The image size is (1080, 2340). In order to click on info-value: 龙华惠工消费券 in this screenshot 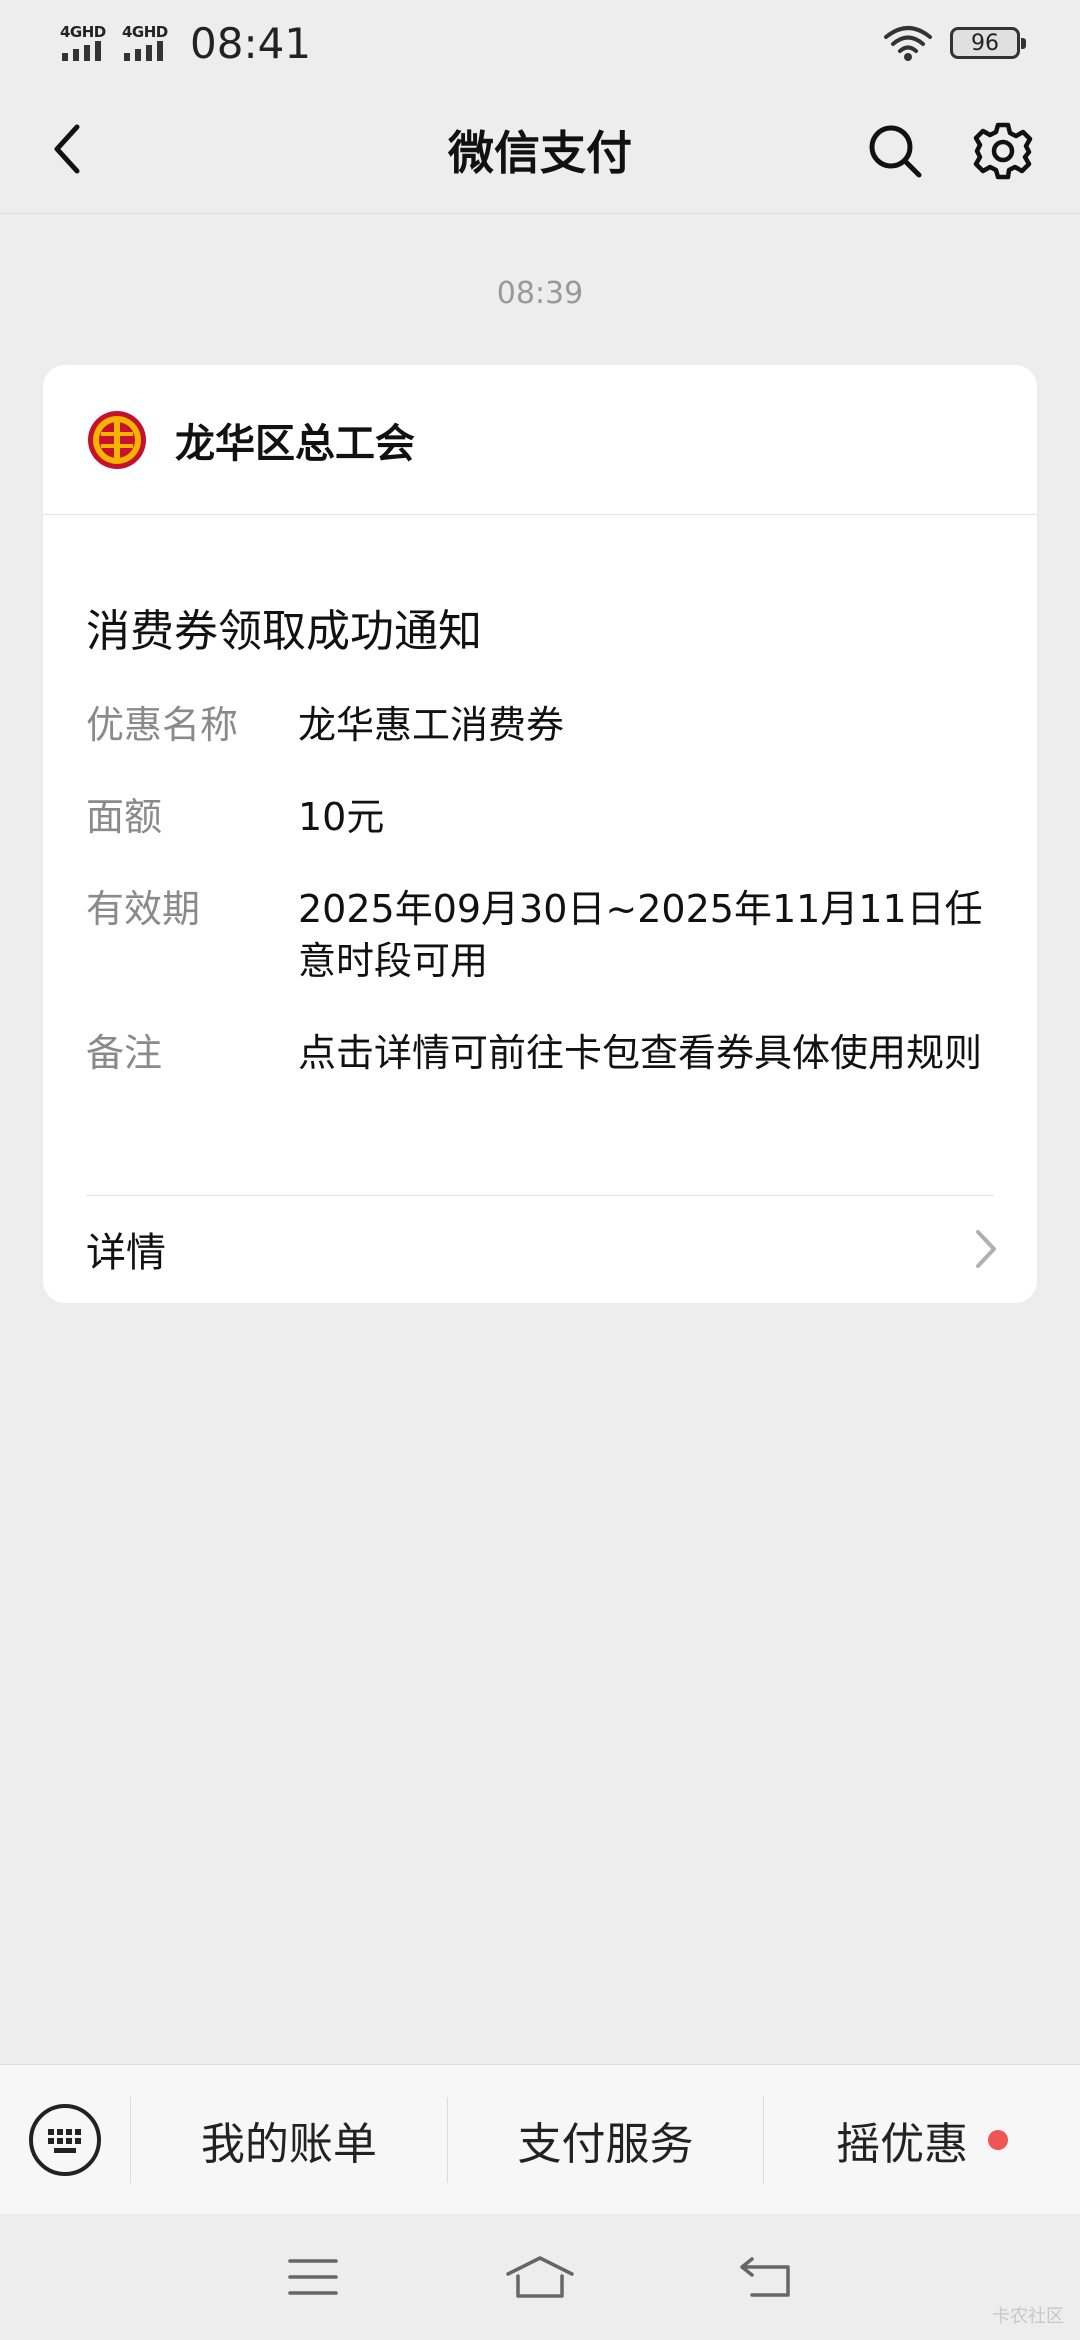, I will do `click(431, 725)`.